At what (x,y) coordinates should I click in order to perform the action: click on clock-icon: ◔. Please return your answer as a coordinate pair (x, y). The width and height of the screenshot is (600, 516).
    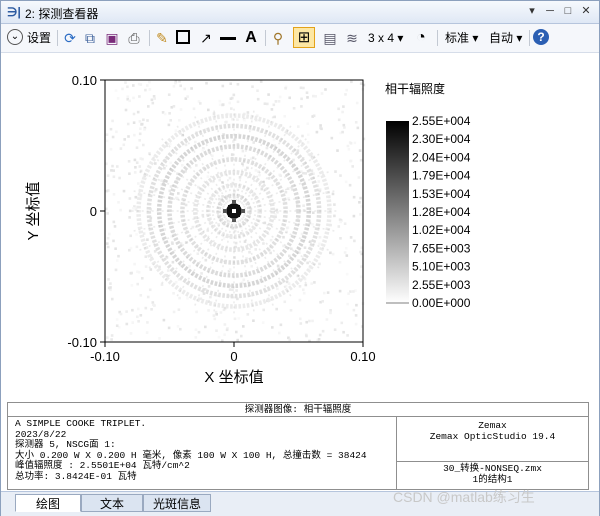
    Looking at the image, I should click on (421, 38).